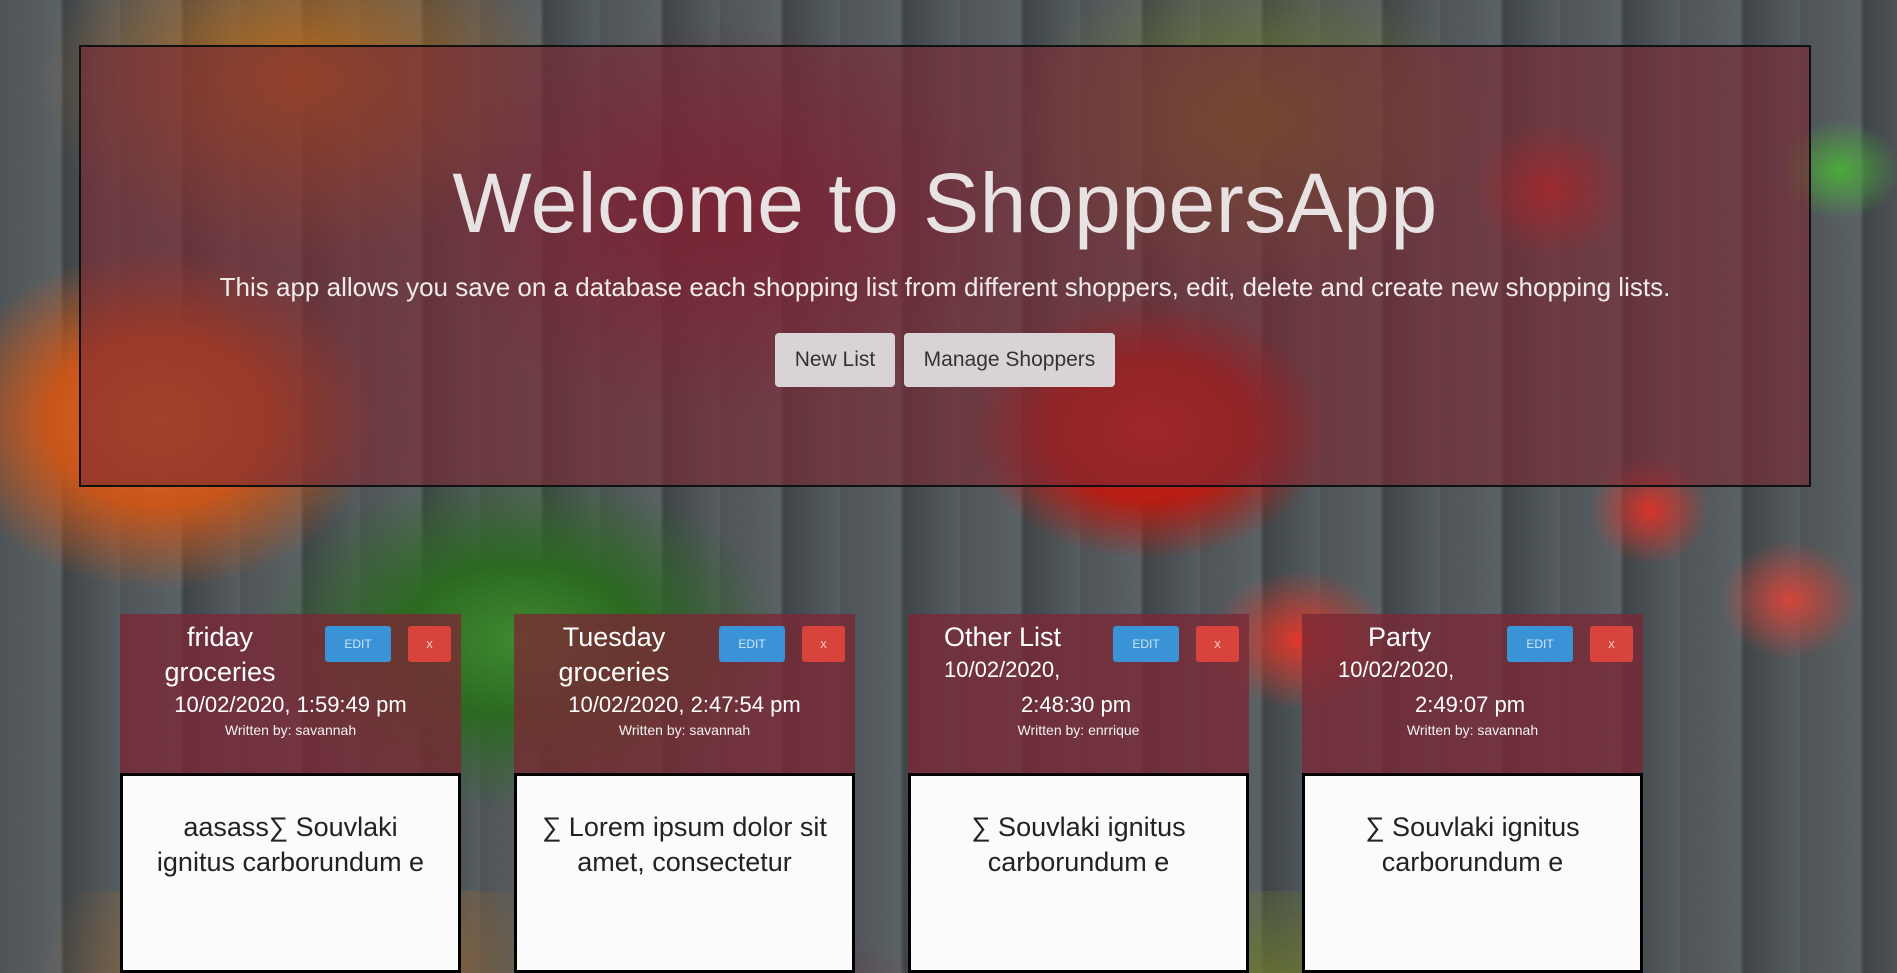  Describe the element at coordinates (1003, 637) in the screenshot. I see `list-title: Other List` at that location.